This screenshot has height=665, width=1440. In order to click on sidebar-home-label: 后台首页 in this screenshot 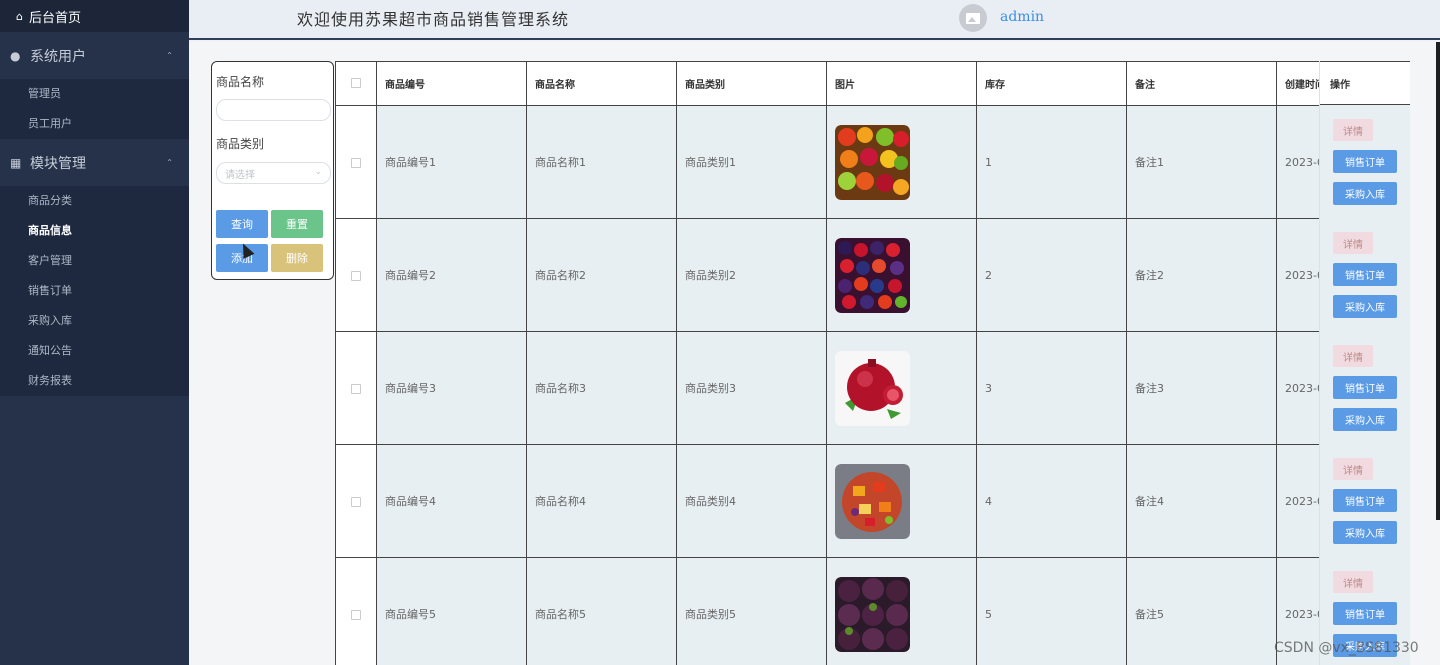, I will do `click(54, 18)`.